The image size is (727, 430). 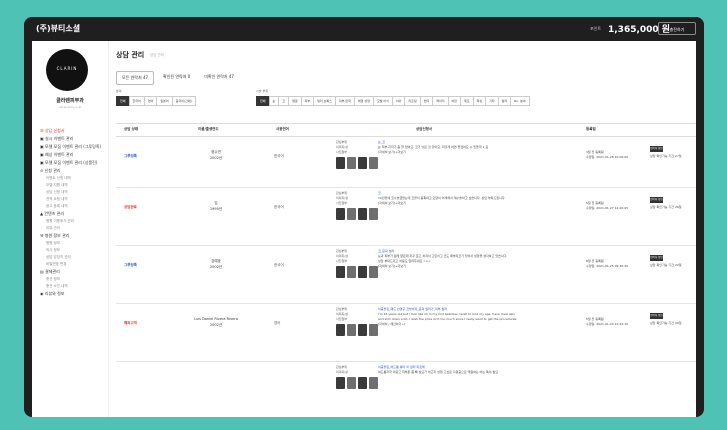 What do you see at coordinates (504, 101) in the screenshot?
I see `area-filter-button: 필러` at bounding box center [504, 101].